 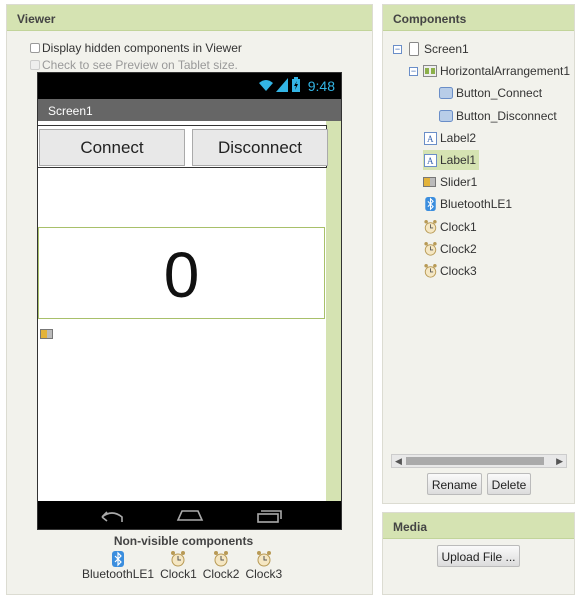 I want to click on tree-item-label: Clock1, so click(x=458, y=227).